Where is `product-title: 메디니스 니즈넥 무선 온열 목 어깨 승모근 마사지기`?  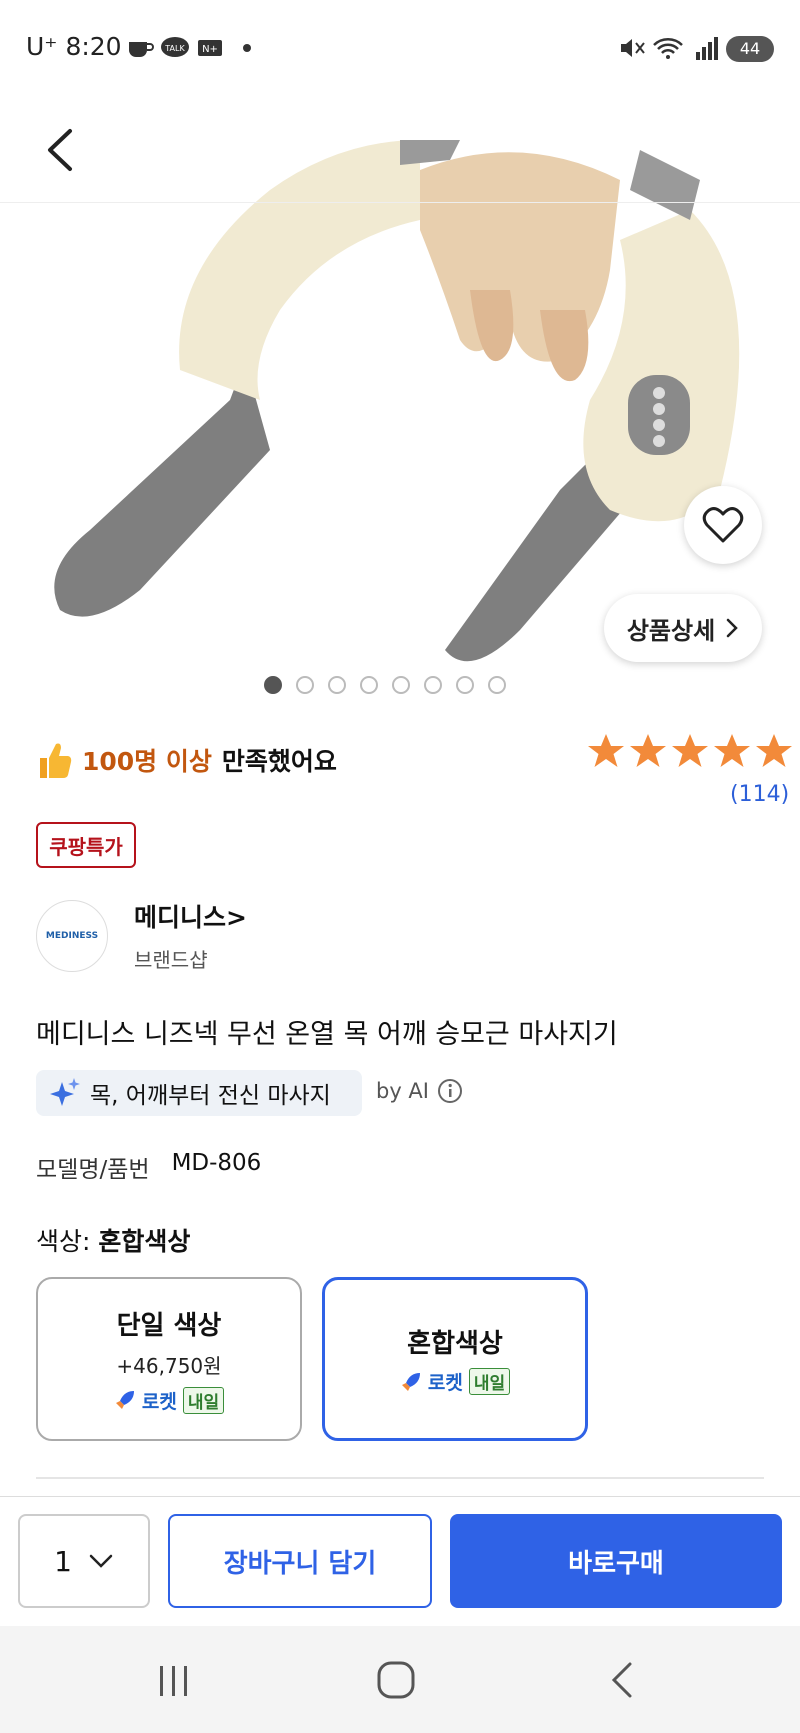
product-title: 메디니스 니즈넥 무선 온열 목 어깨 승모근 마사지기 is located at coordinates (327, 1034).